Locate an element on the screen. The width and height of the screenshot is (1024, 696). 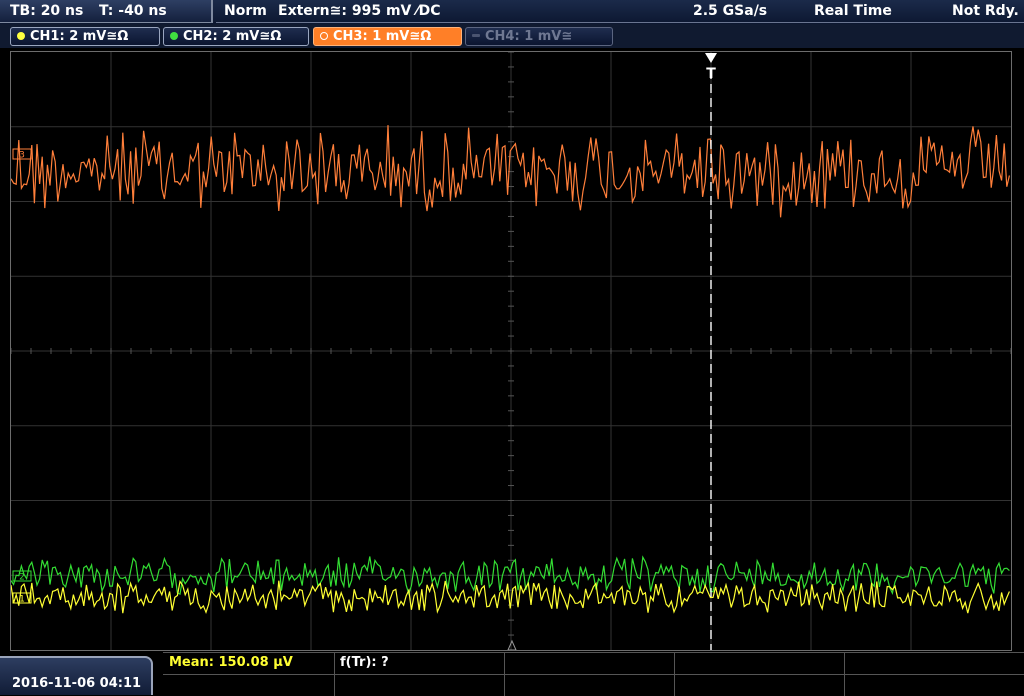
datetime-panel: 2016-11-06 04:11 is located at coordinates (76, 675).